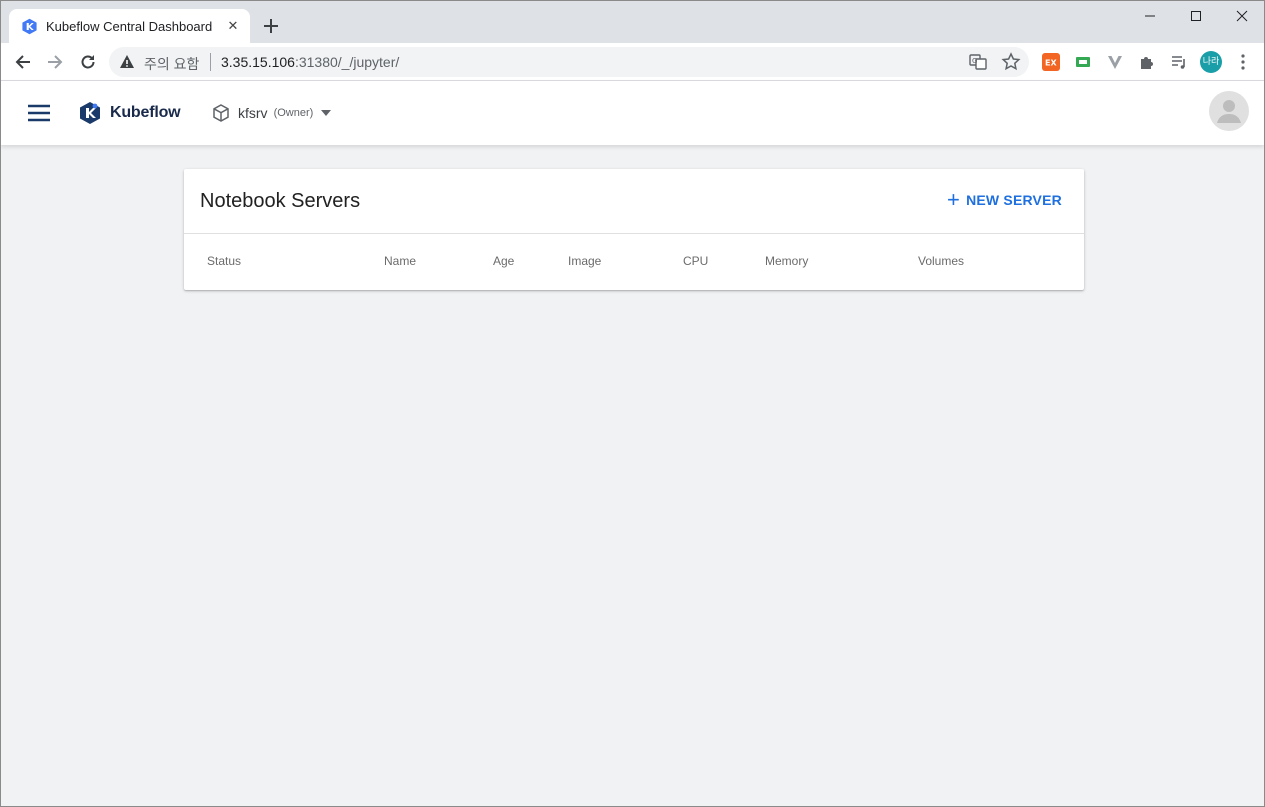  Describe the element at coordinates (1243, 62) in the screenshot. I see `more-vertical-icon` at that location.